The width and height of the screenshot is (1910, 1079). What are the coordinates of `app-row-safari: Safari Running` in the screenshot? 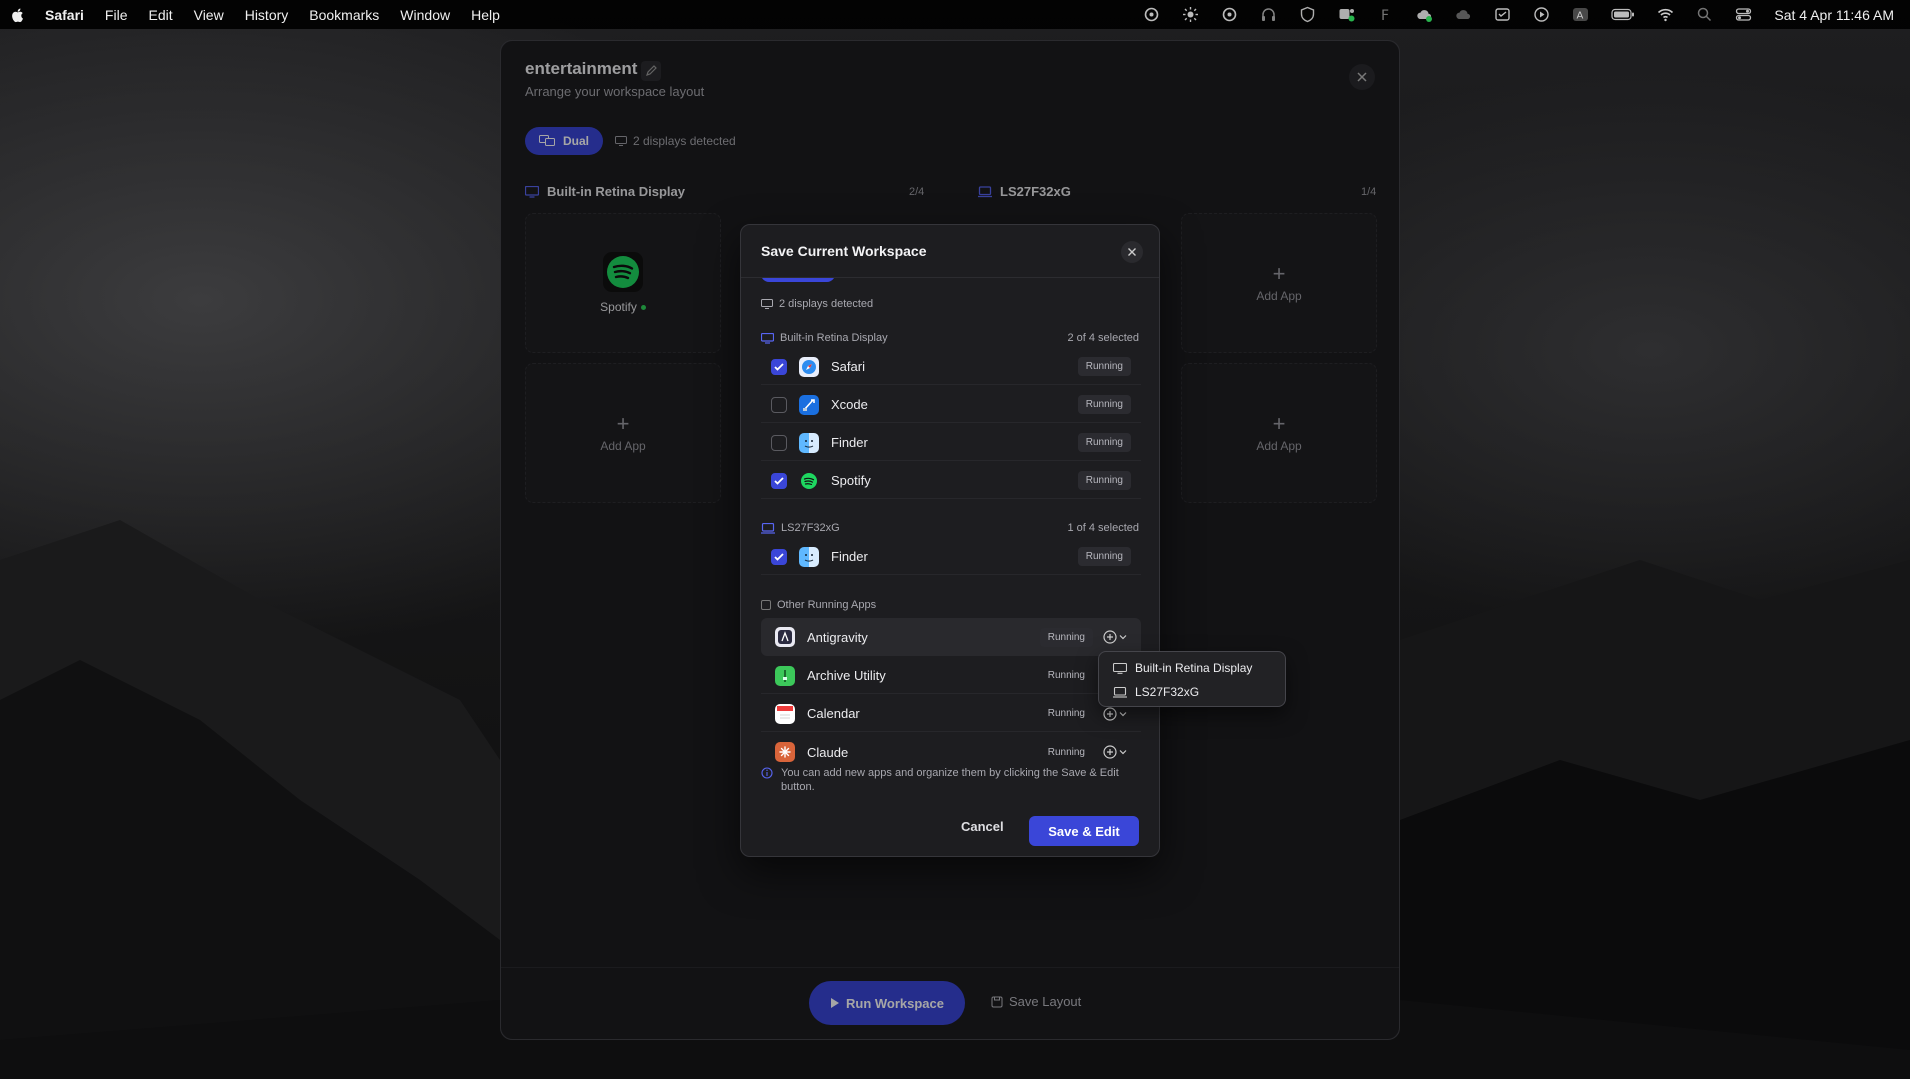 It's located at (951, 367).